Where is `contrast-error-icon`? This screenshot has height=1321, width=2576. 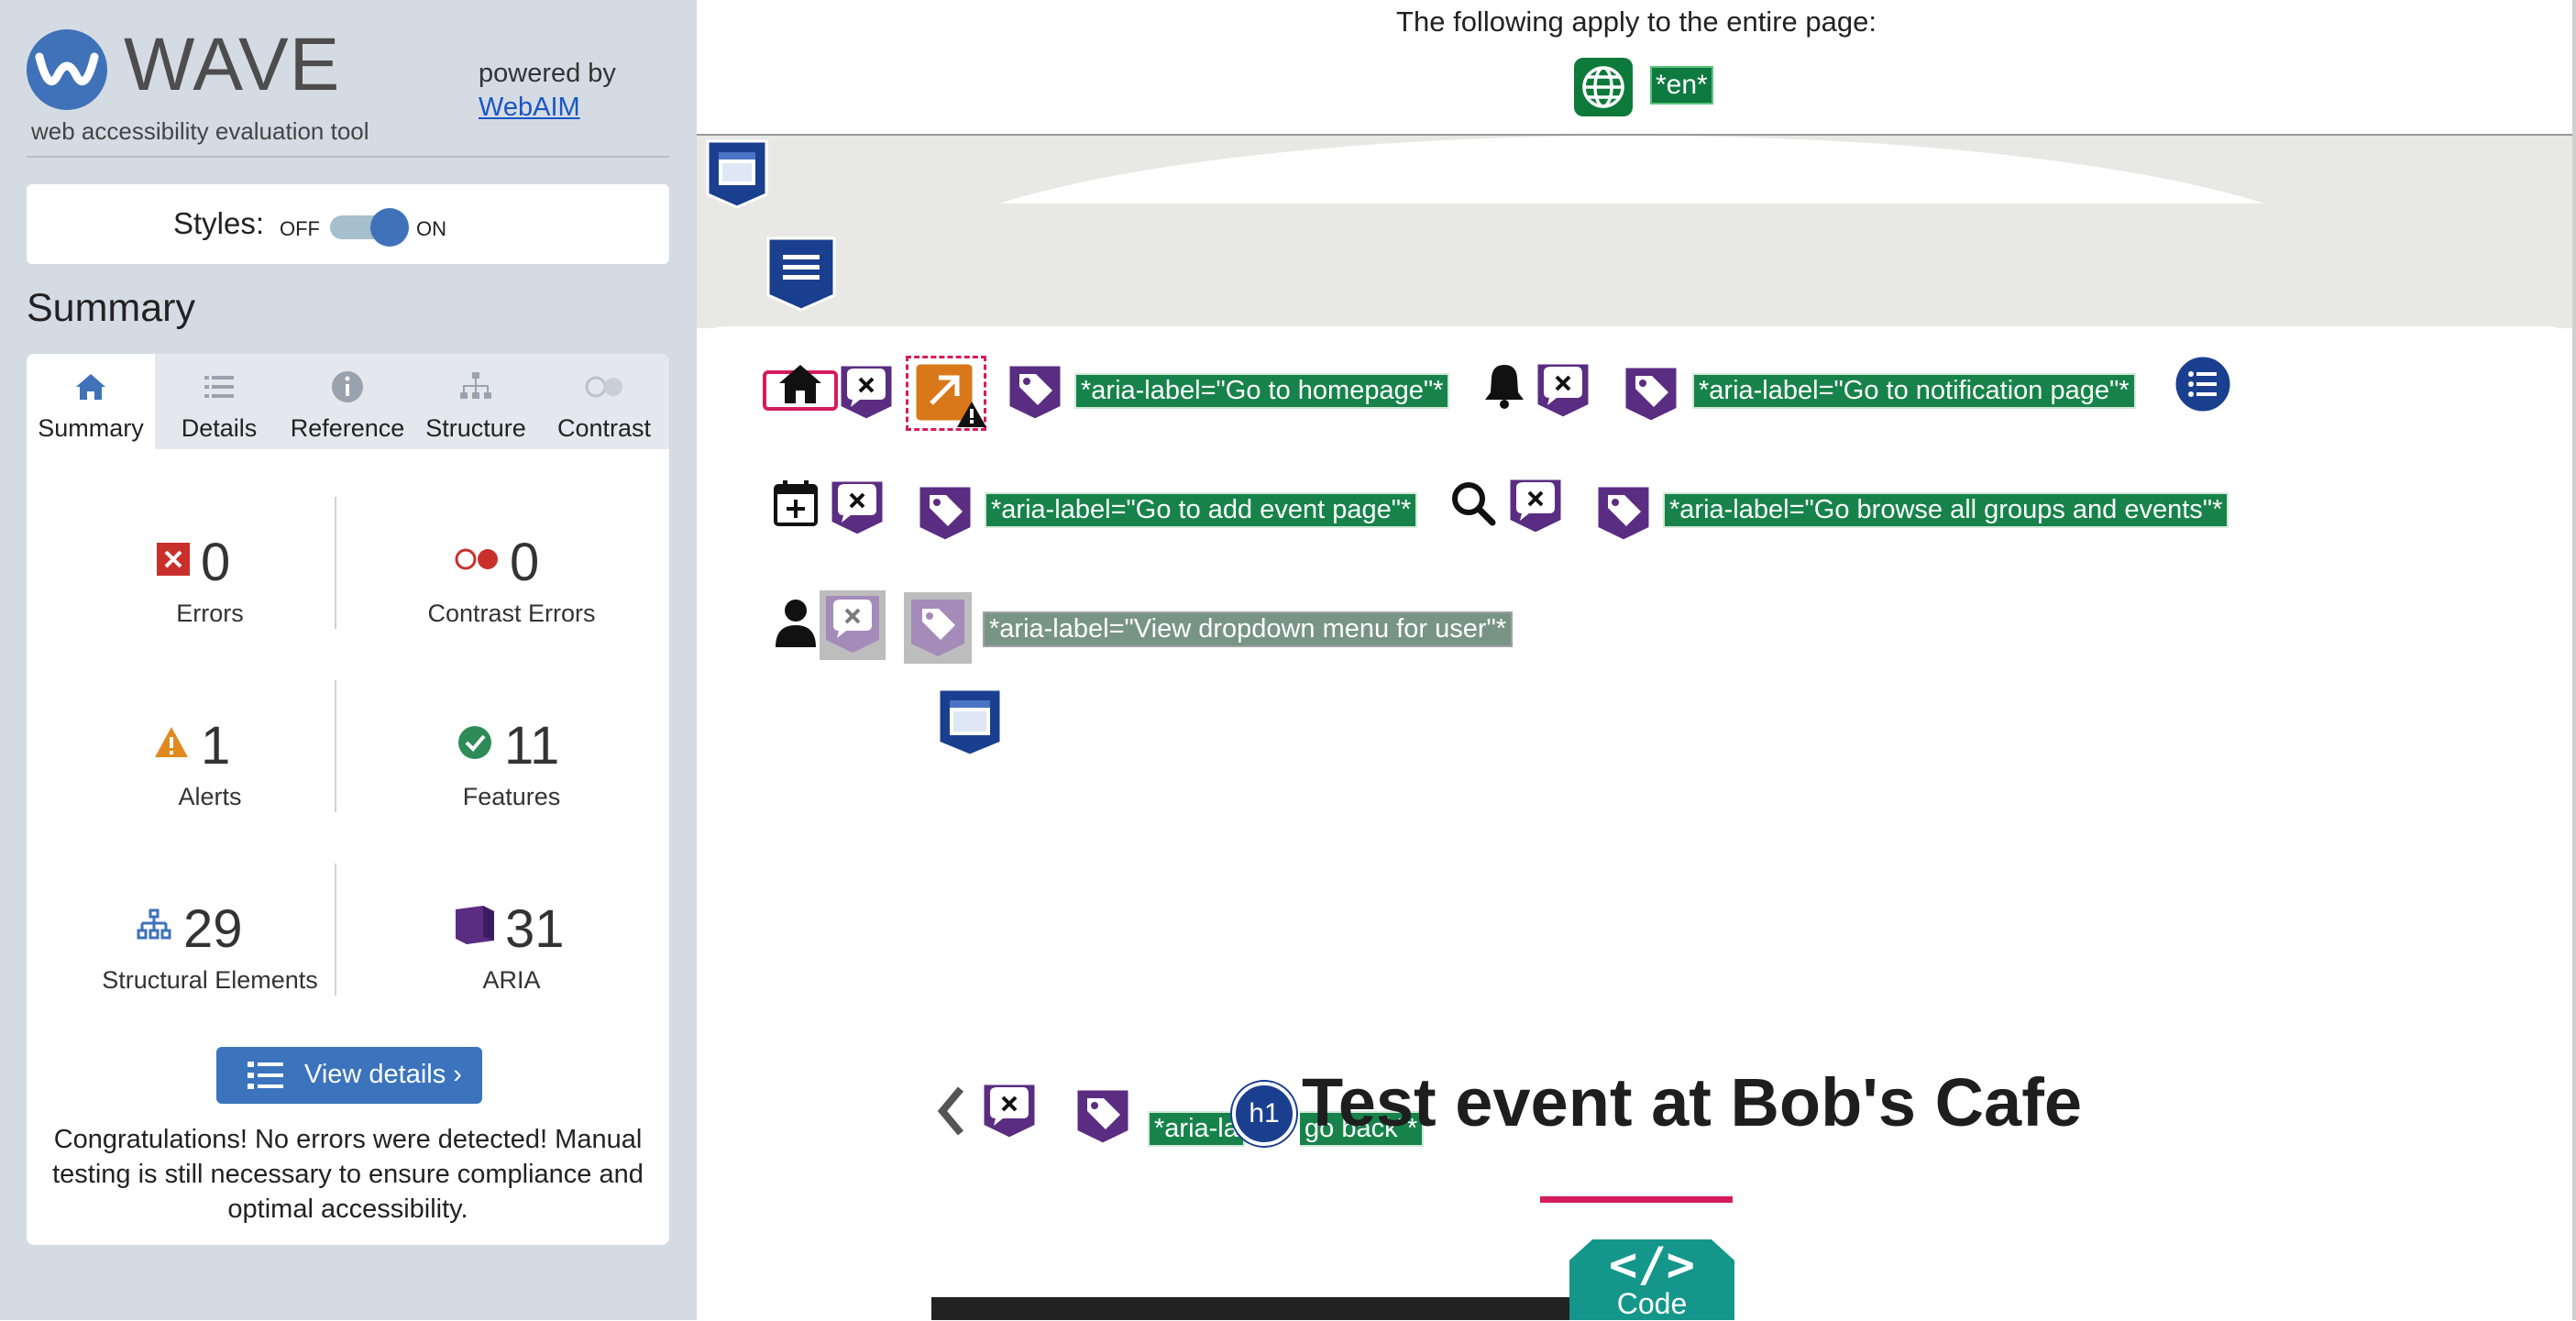
contrast-error-icon is located at coordinates (477, 559).